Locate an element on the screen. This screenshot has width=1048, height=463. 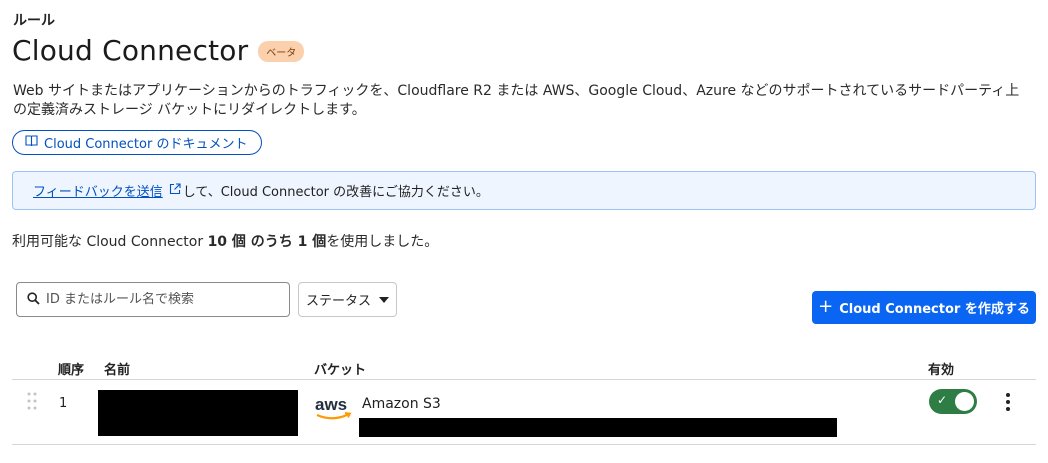
feedback-link: フィードバックを送信 is located at coordinates (98, 190).